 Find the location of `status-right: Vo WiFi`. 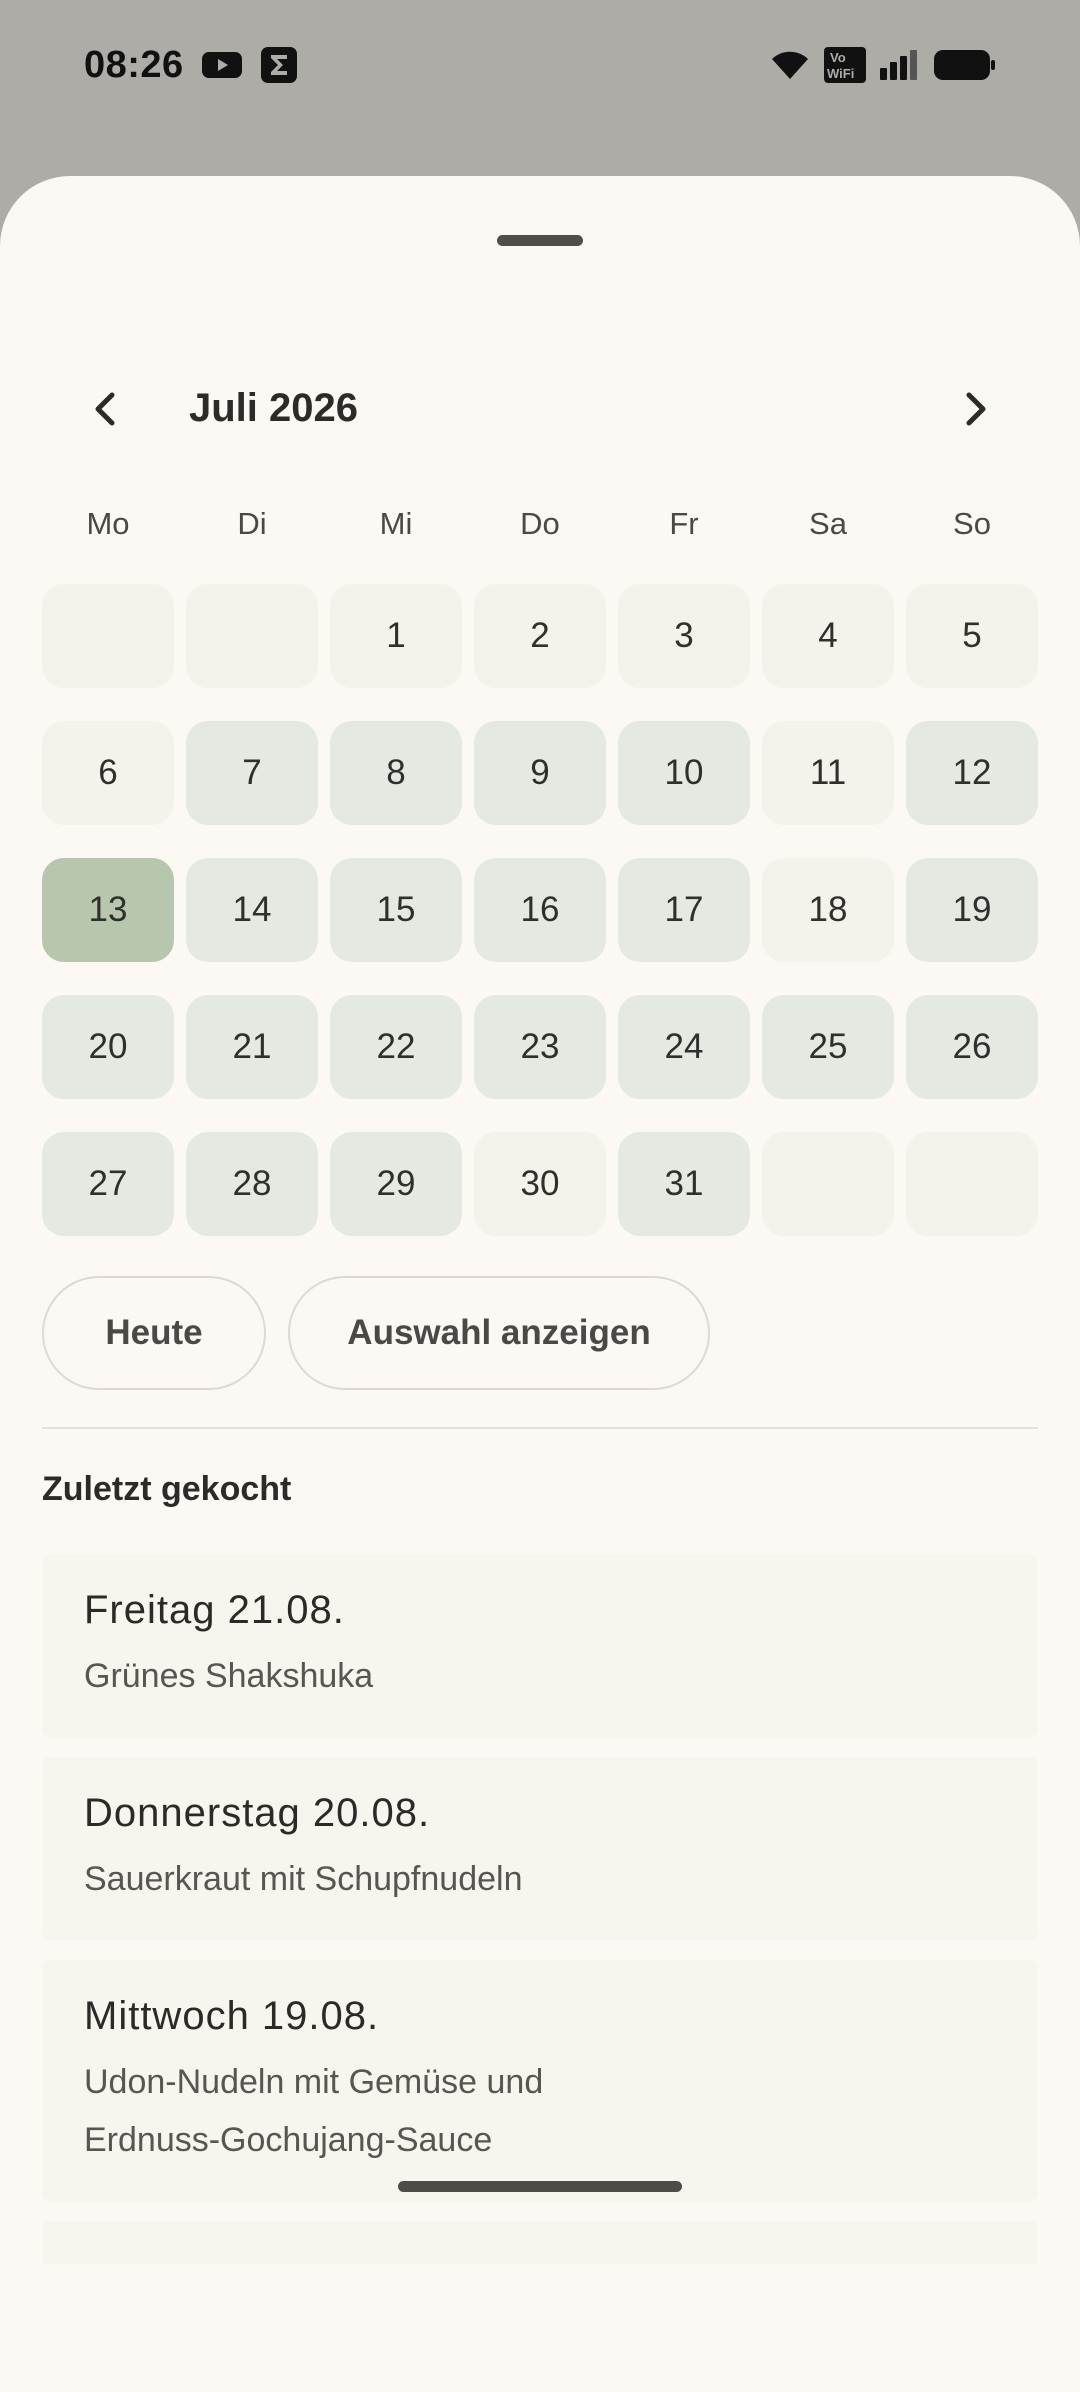

status-right: Vo WiFi is located at coordinates (883, 65).